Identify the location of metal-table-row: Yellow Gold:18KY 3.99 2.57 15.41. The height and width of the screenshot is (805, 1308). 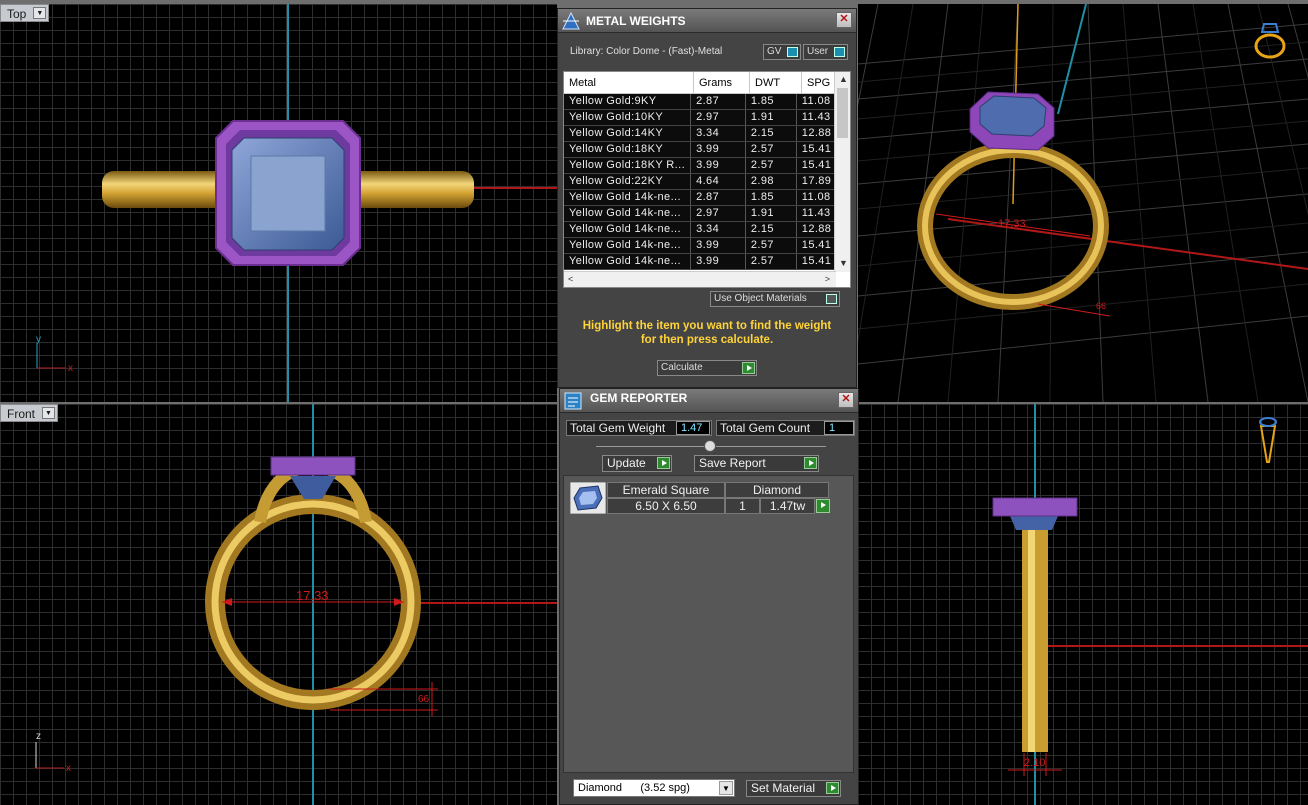
(700, 150).